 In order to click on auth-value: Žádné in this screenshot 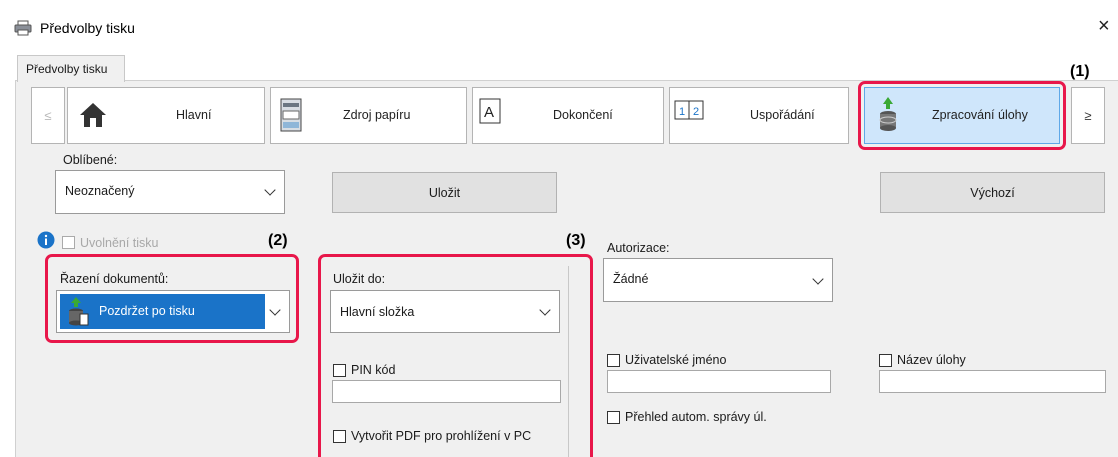, I will do `click(631, 279)`.